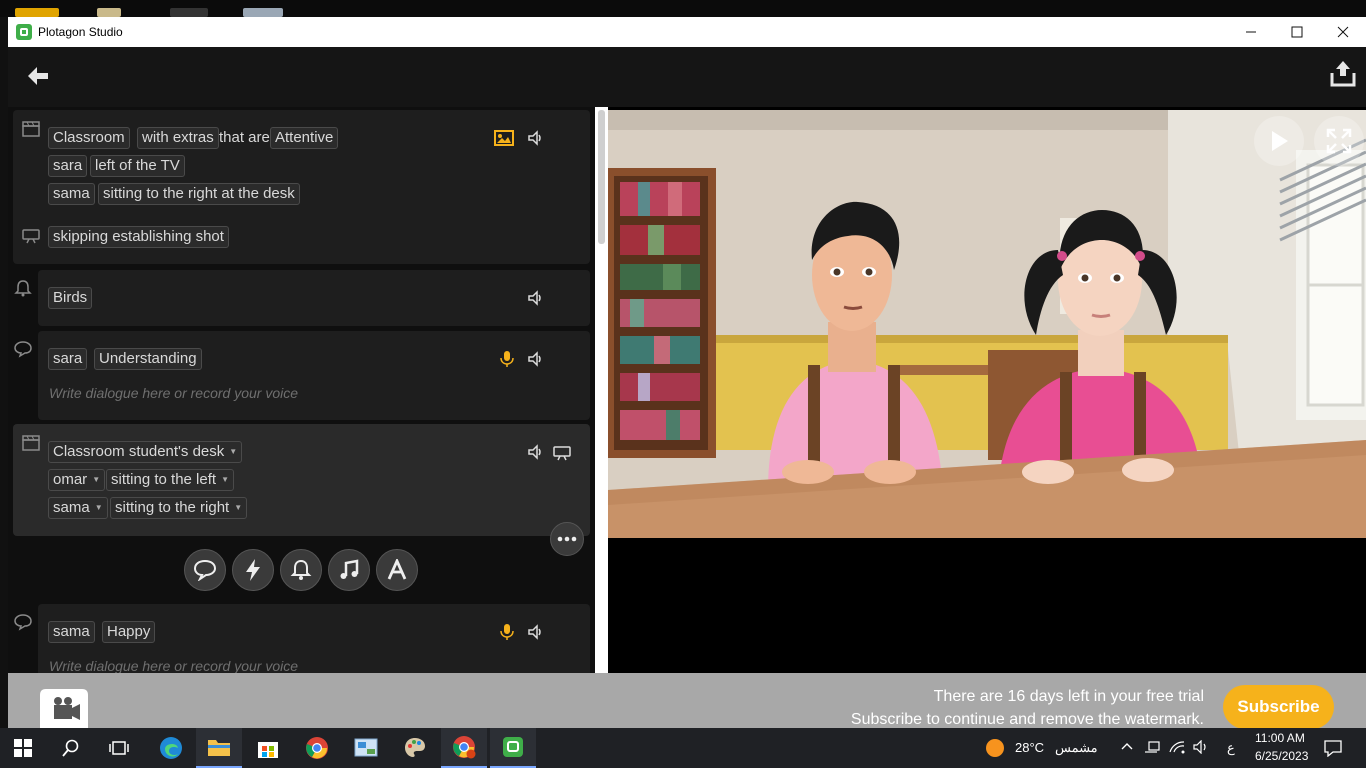 The width and height of the screenshot is (1366, 768). I want to click on lightning-icon, so click(253, 570).